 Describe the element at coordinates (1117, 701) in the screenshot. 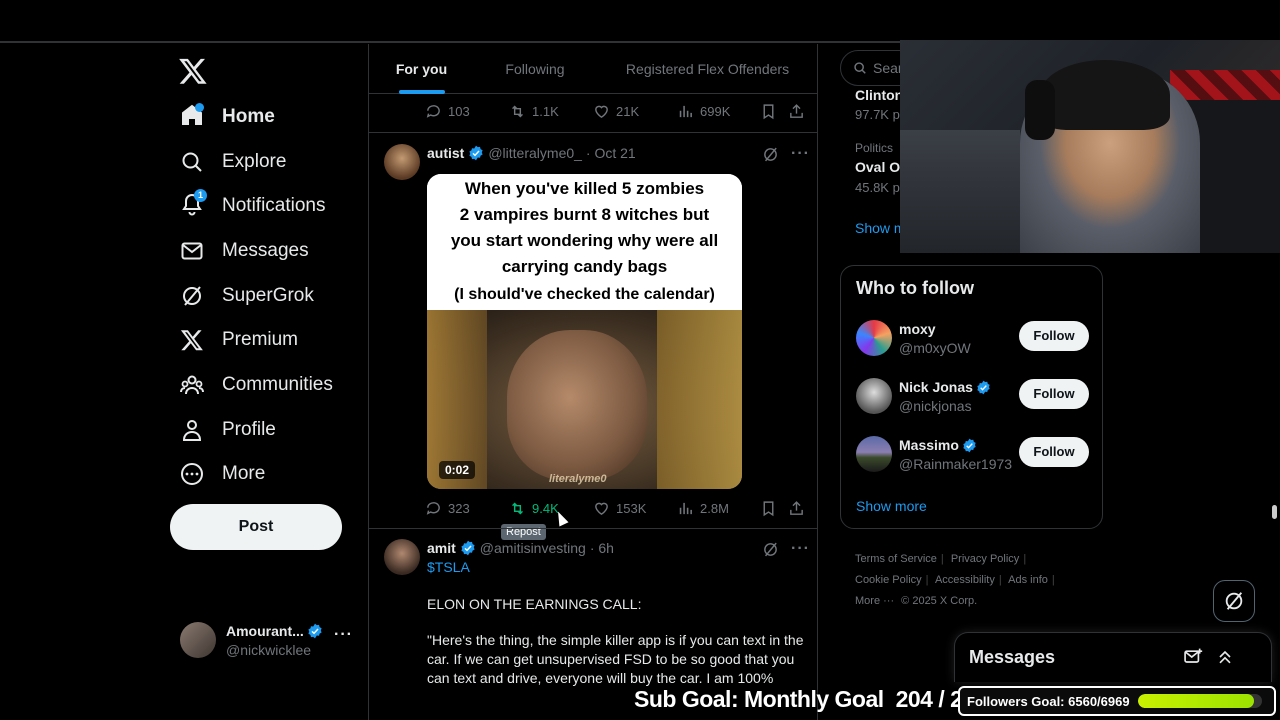

I see `followers-goal-bar: Followers Goal: 6560/6969` at that location.